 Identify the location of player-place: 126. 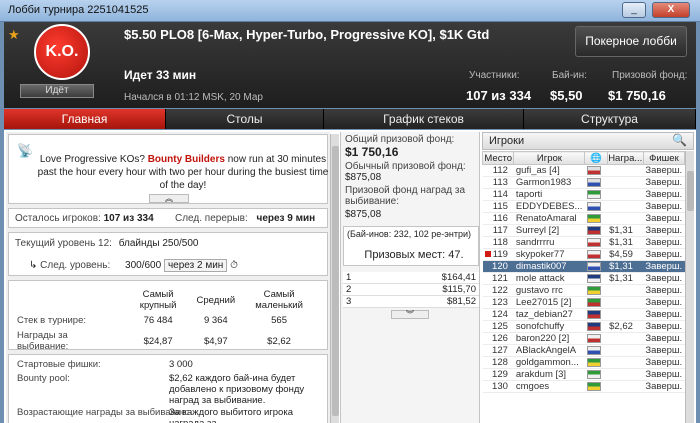
(498, 338).